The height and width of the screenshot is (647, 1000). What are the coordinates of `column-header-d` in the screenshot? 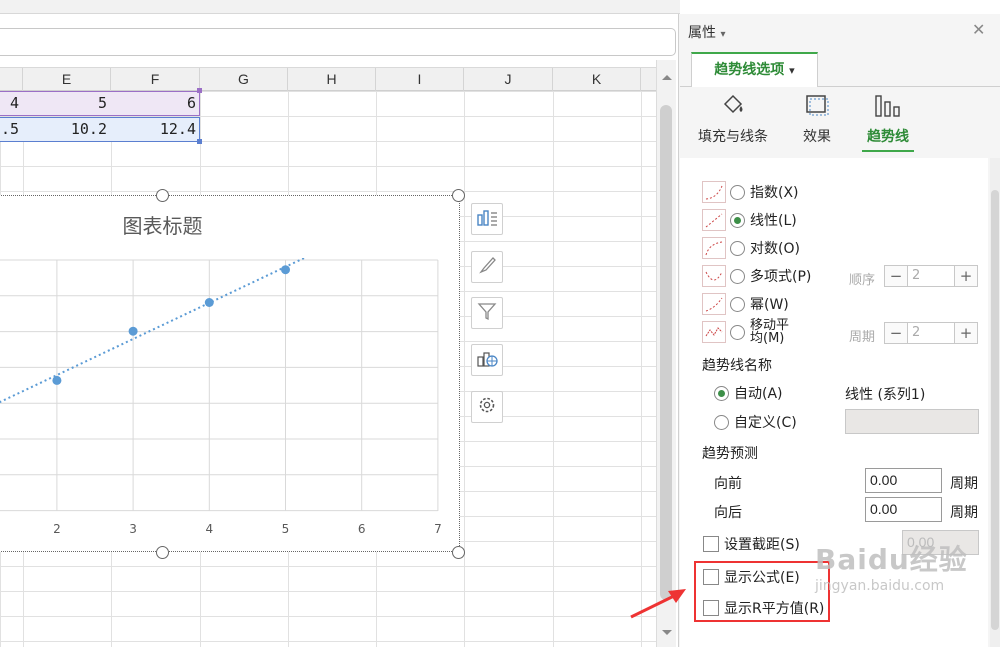 It's located at (11, 79).